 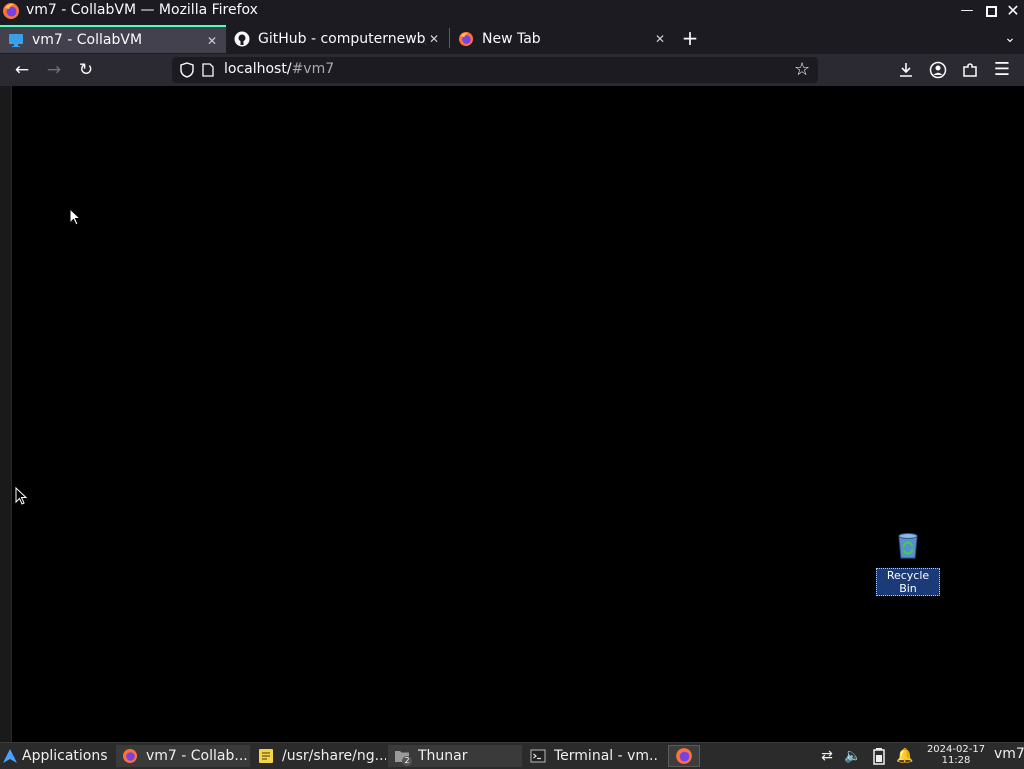 I want to click on navigation-bar: ← → ↻ localhost/#vm7 ☆ ☰, so click(x=512, y=70).